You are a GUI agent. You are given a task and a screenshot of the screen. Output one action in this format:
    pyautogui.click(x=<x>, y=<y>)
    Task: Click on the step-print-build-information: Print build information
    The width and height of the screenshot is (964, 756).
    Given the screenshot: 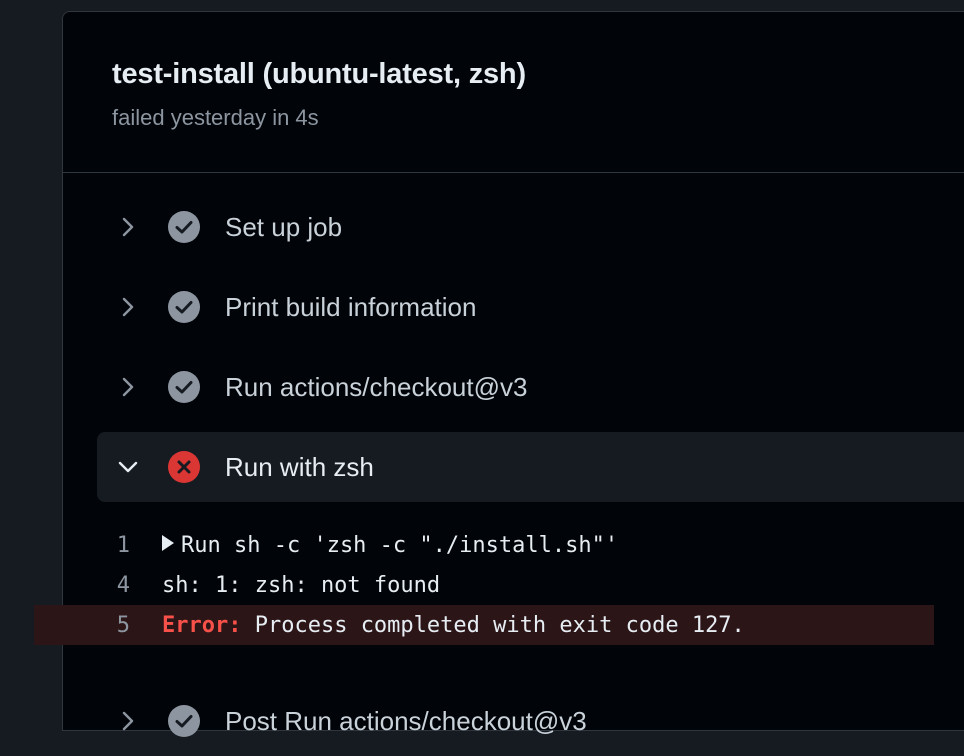 What is the action you would take?
    pyautogui.click(x=530, y=307)
    